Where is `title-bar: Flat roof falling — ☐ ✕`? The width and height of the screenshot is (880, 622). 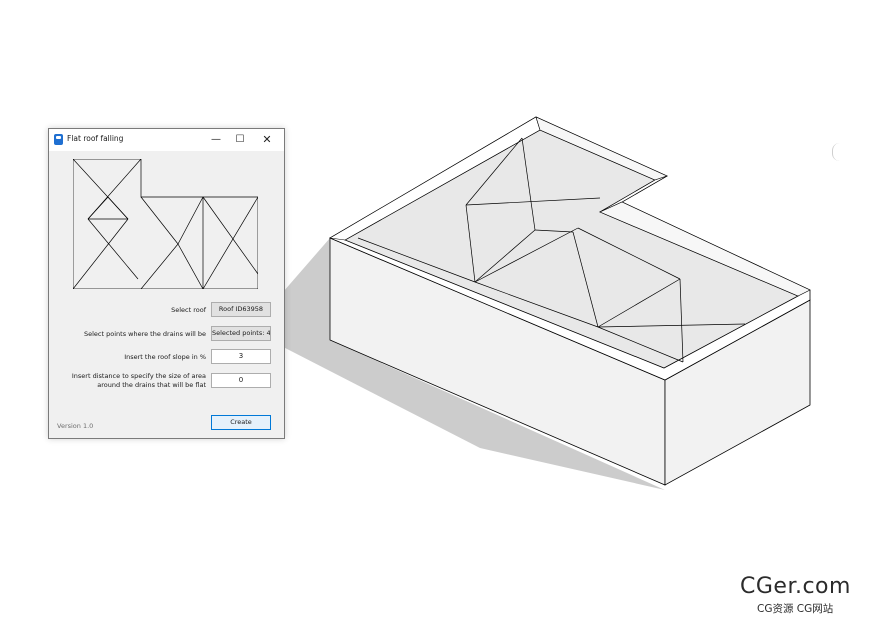 title-bar: Flat roof falling — ☐ ✕ is located at coordinates (166, 140).